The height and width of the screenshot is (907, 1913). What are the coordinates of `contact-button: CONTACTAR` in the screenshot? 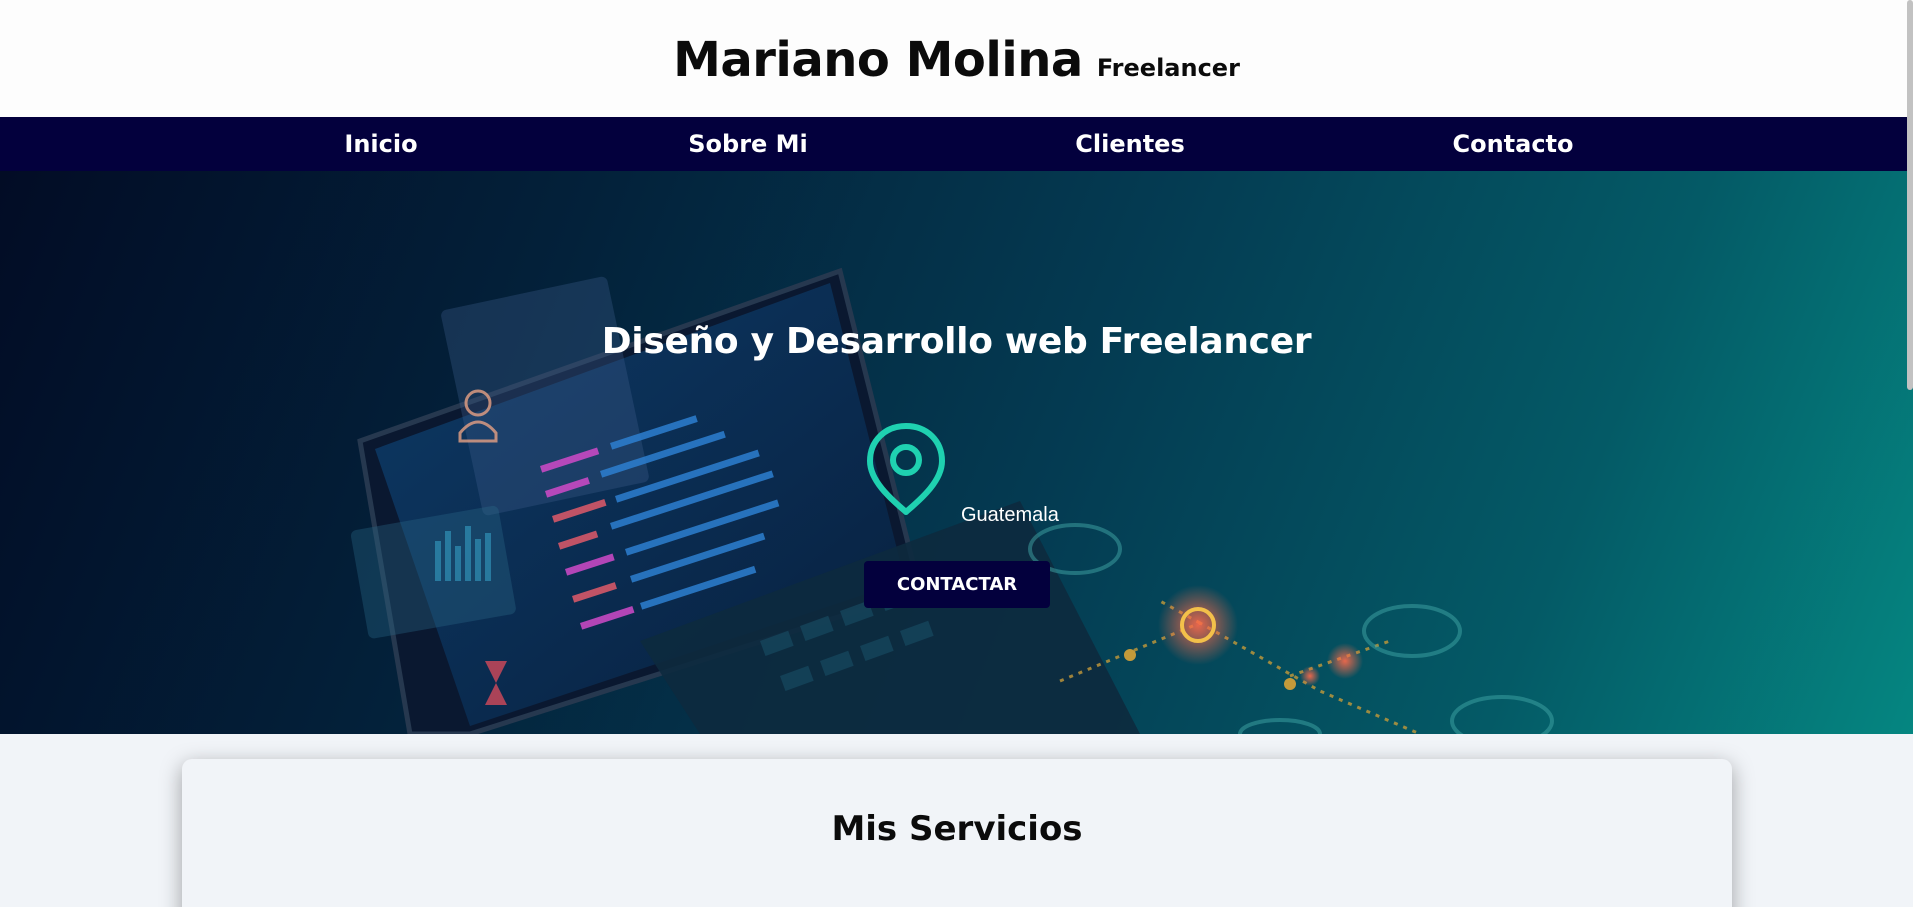 It's located at (957, 584).